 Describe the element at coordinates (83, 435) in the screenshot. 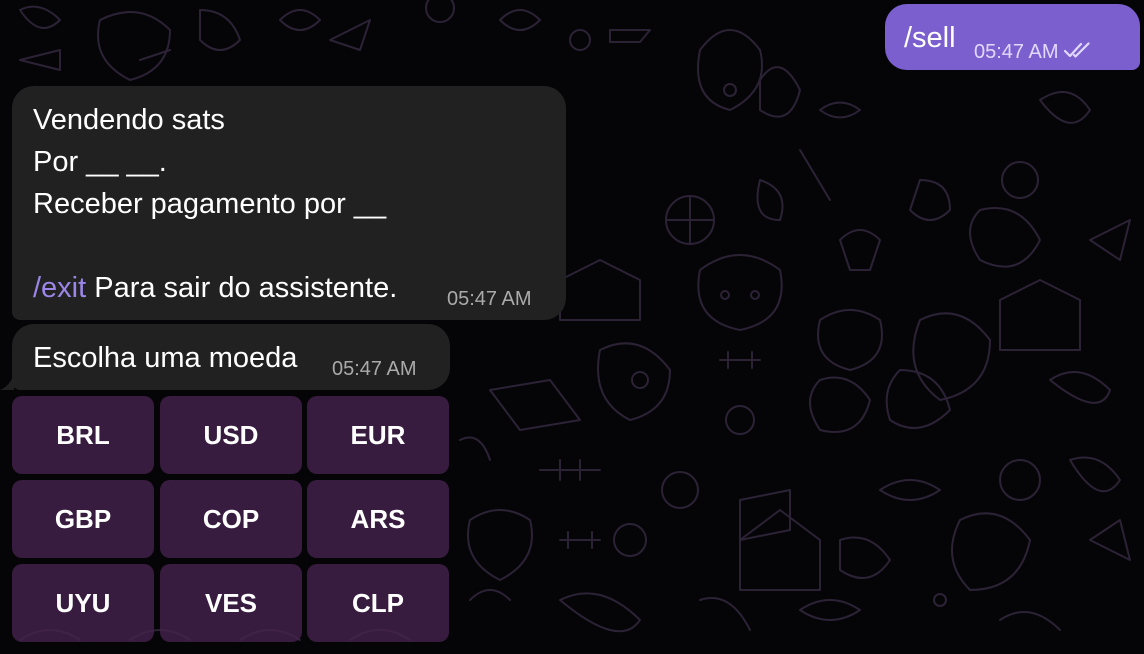

I see `currency-button-brl: BRL` at that location.